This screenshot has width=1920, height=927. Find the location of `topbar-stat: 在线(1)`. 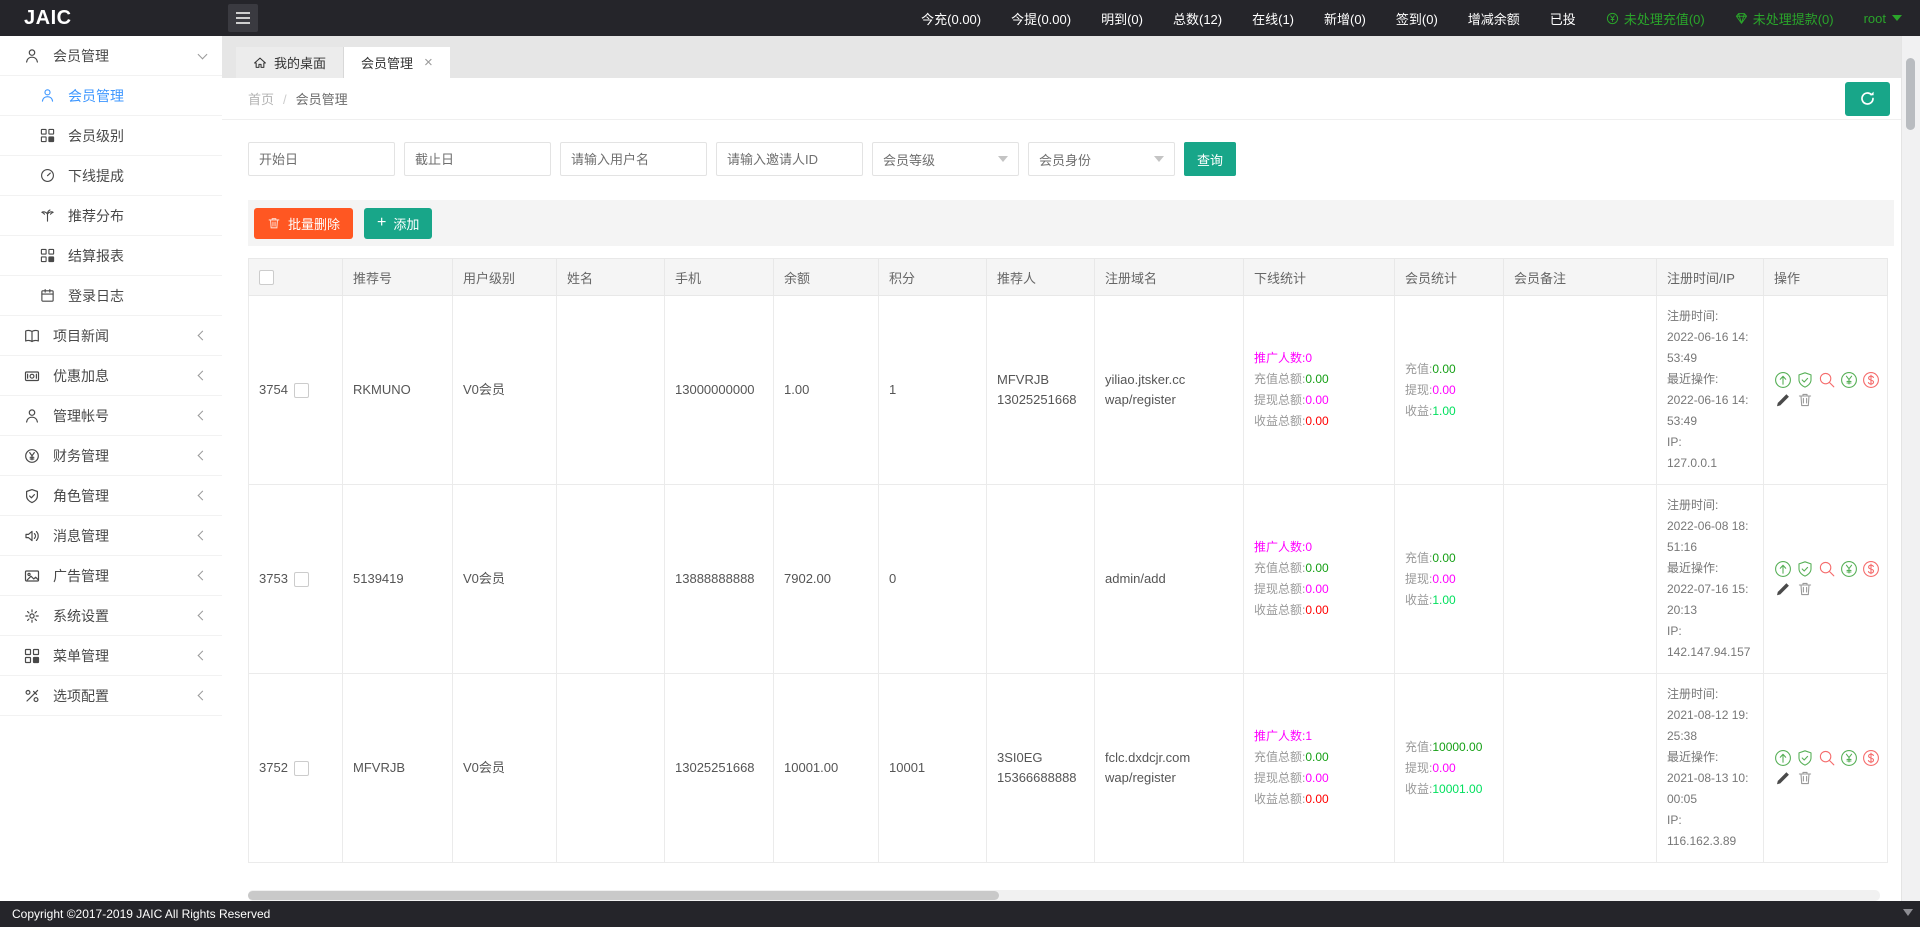

topbar-stat: 在线(1) is located at coordinates (1273, 18).